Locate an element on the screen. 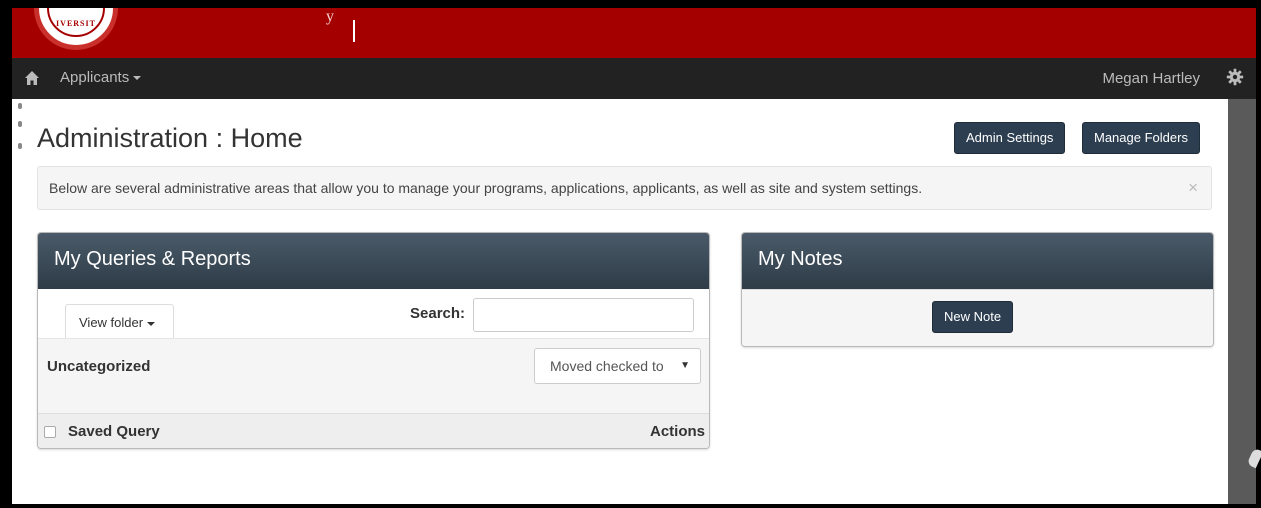 This screenshot has height=508, width=1261. new-note-button: New Note is located at coordinates (973, 317).